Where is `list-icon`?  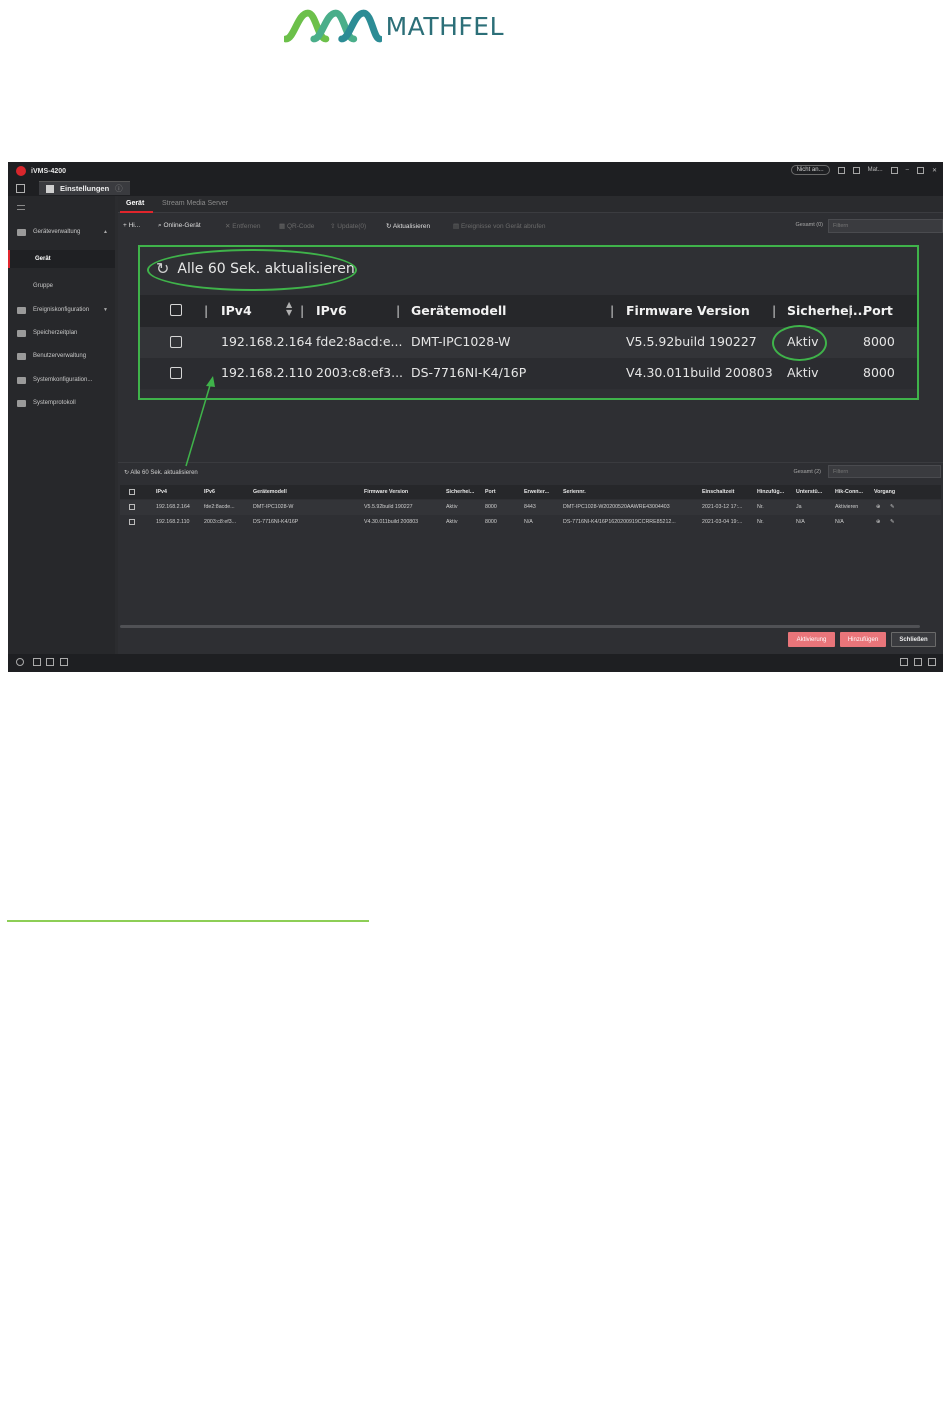 list-icon is located at coordinates (841, 170).